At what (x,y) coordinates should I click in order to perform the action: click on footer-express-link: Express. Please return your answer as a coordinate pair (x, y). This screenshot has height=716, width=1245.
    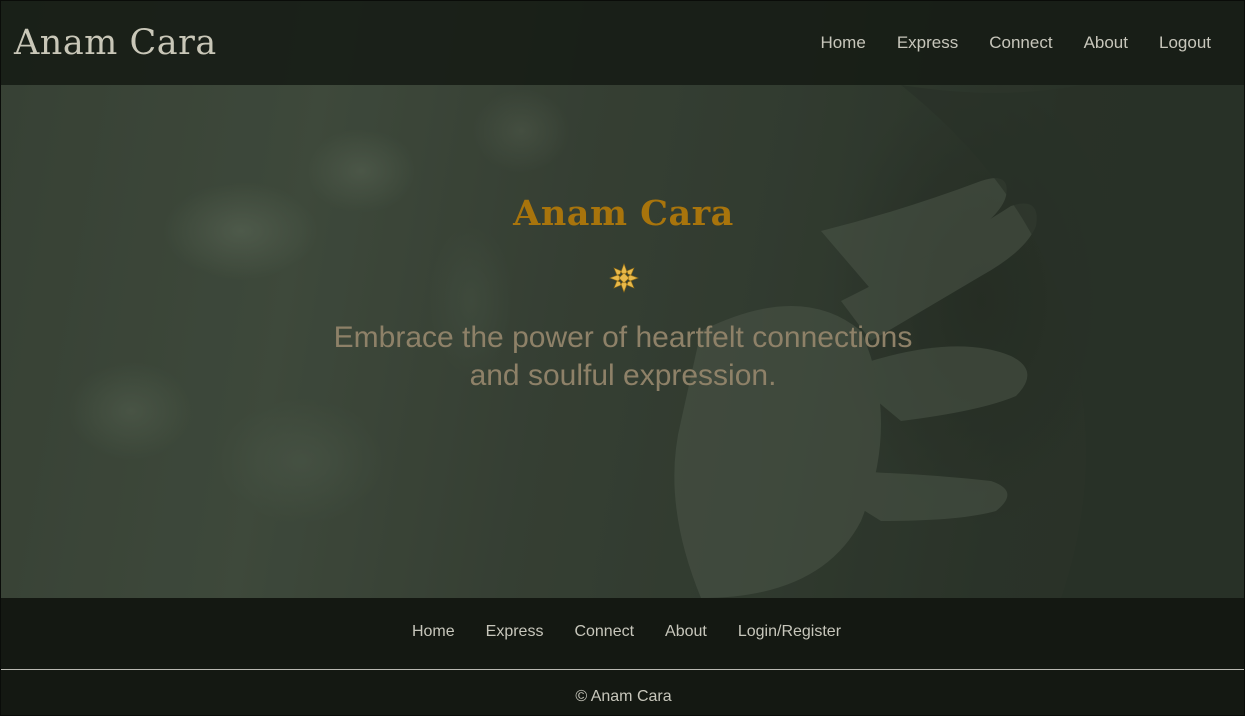
    Looking at the image, I should click on (515, 632).